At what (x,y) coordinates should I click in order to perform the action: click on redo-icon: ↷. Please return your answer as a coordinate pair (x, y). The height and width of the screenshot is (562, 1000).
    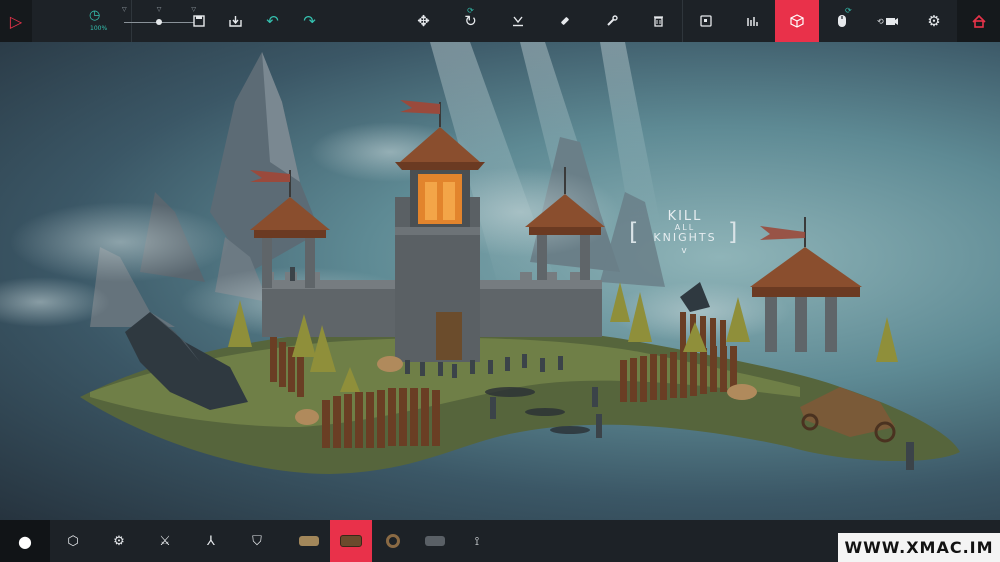
    Looking at the image, I should click on (309, 21).